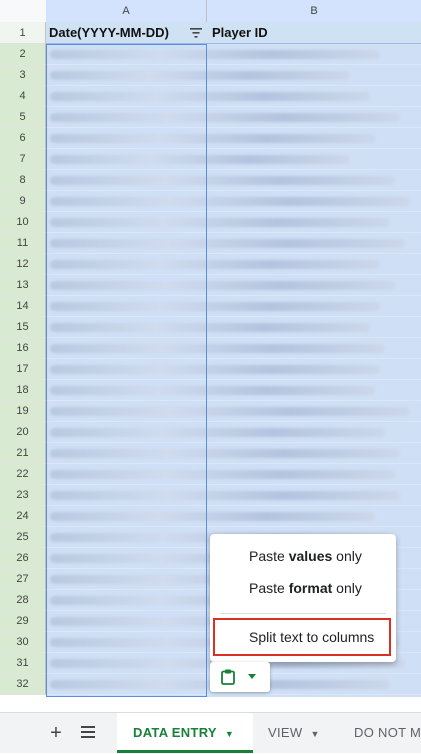 The width and height of the screenshot is (421, 754). I want to click on row-number: 8, so click(23, 180).